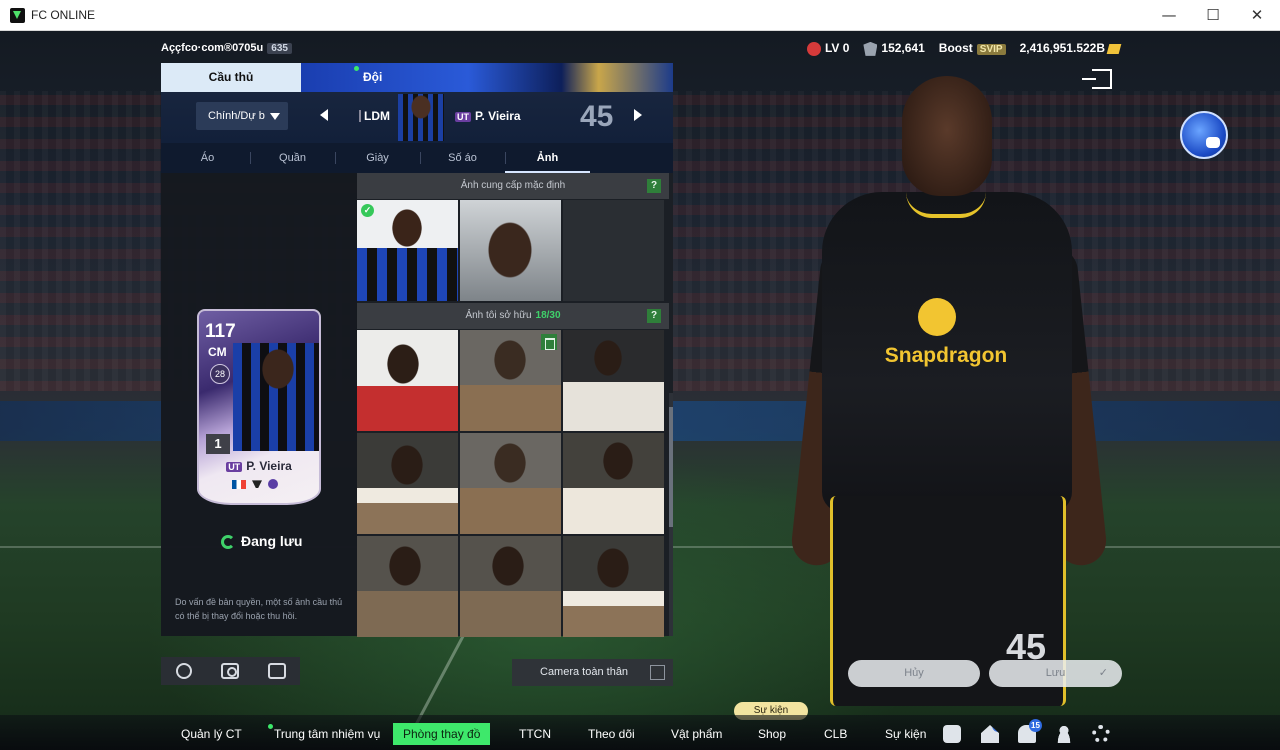 The image size is (1280, 750). Describe the element at coordinates (218, 444) in the screenshot. I see `card-grade: 1` at that location.